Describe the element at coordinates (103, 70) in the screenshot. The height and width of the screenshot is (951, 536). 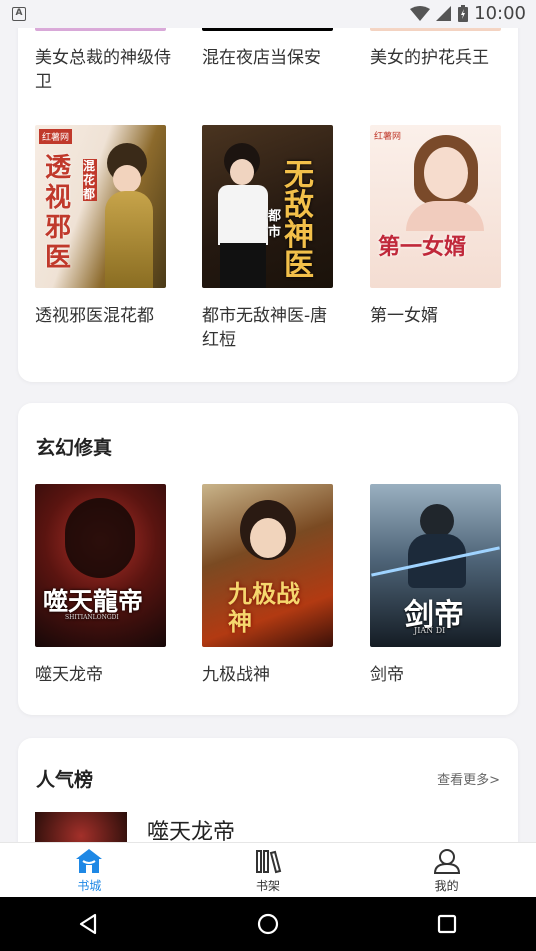
I see `book-title: 美女总裁的神级侍卫` at that location.